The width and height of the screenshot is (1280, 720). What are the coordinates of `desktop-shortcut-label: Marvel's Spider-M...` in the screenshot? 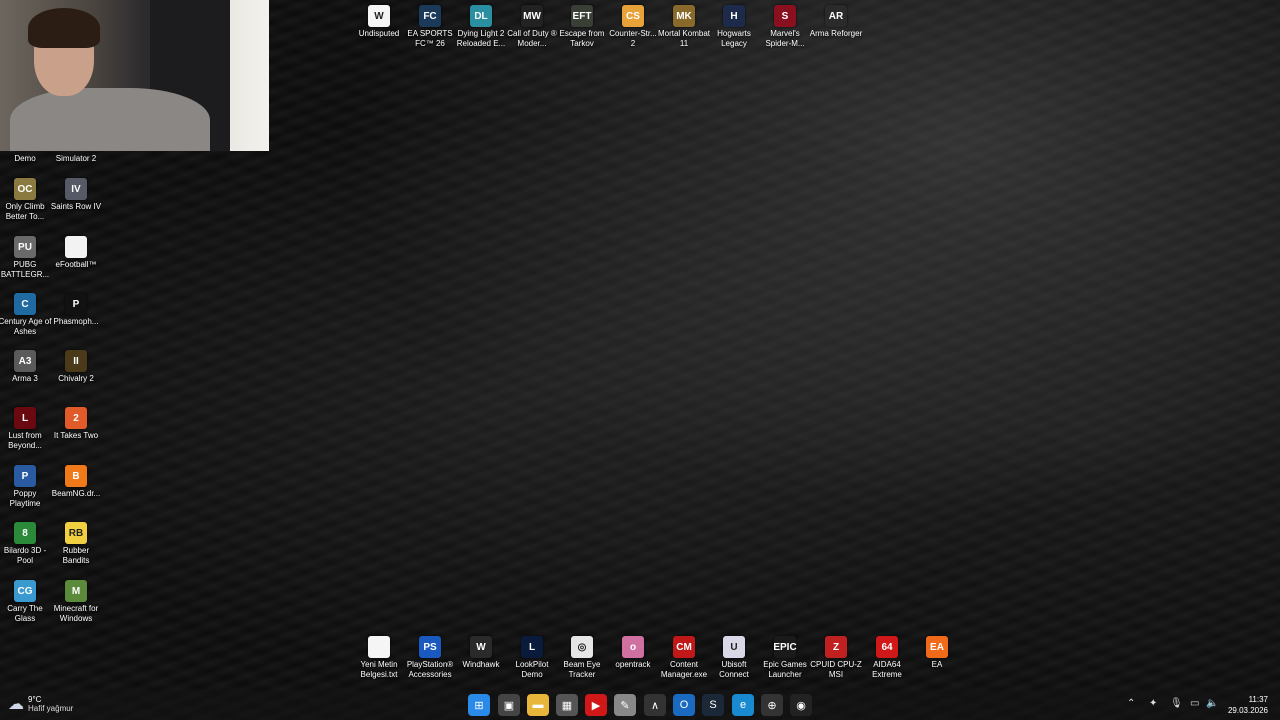 It's located at (785, 38).